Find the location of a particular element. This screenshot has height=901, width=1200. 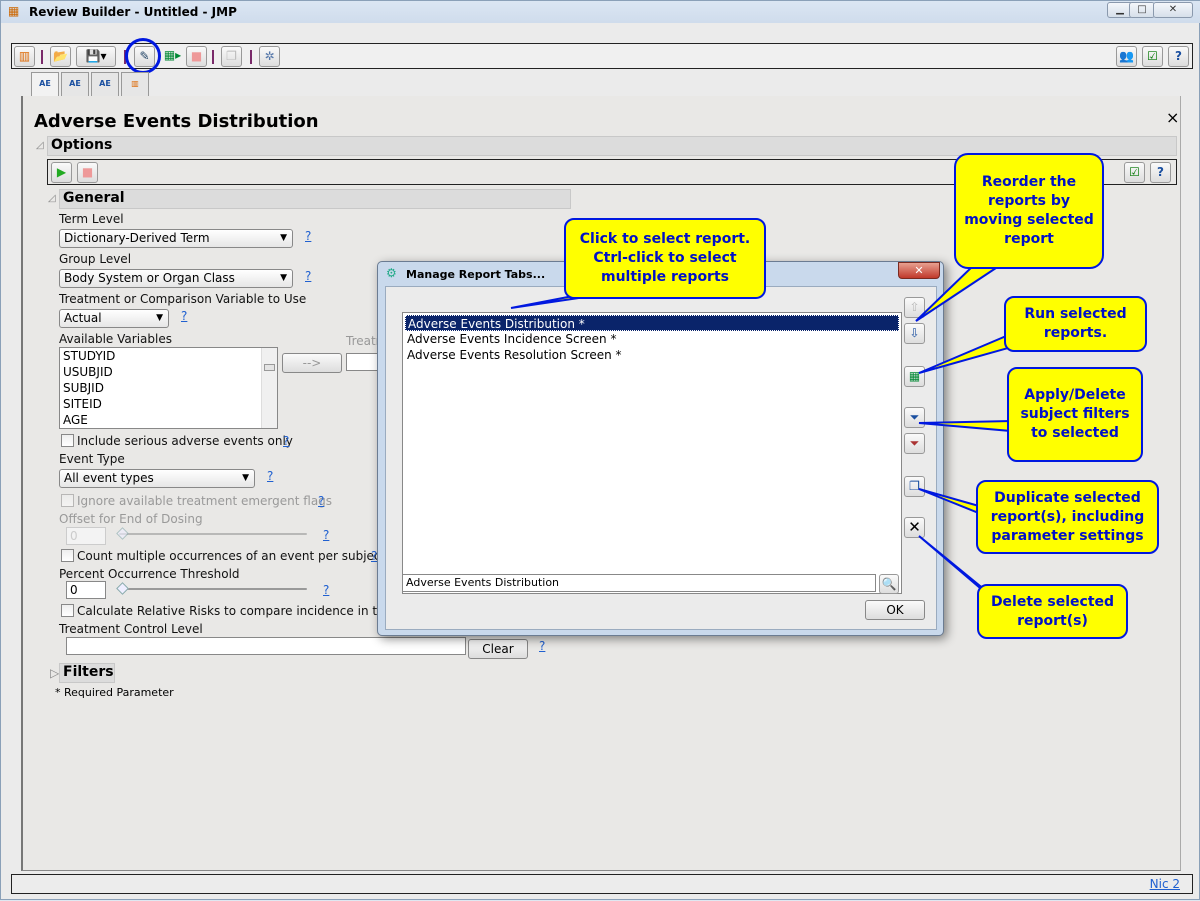

pointer-filters is located at coordinates (965, 426).